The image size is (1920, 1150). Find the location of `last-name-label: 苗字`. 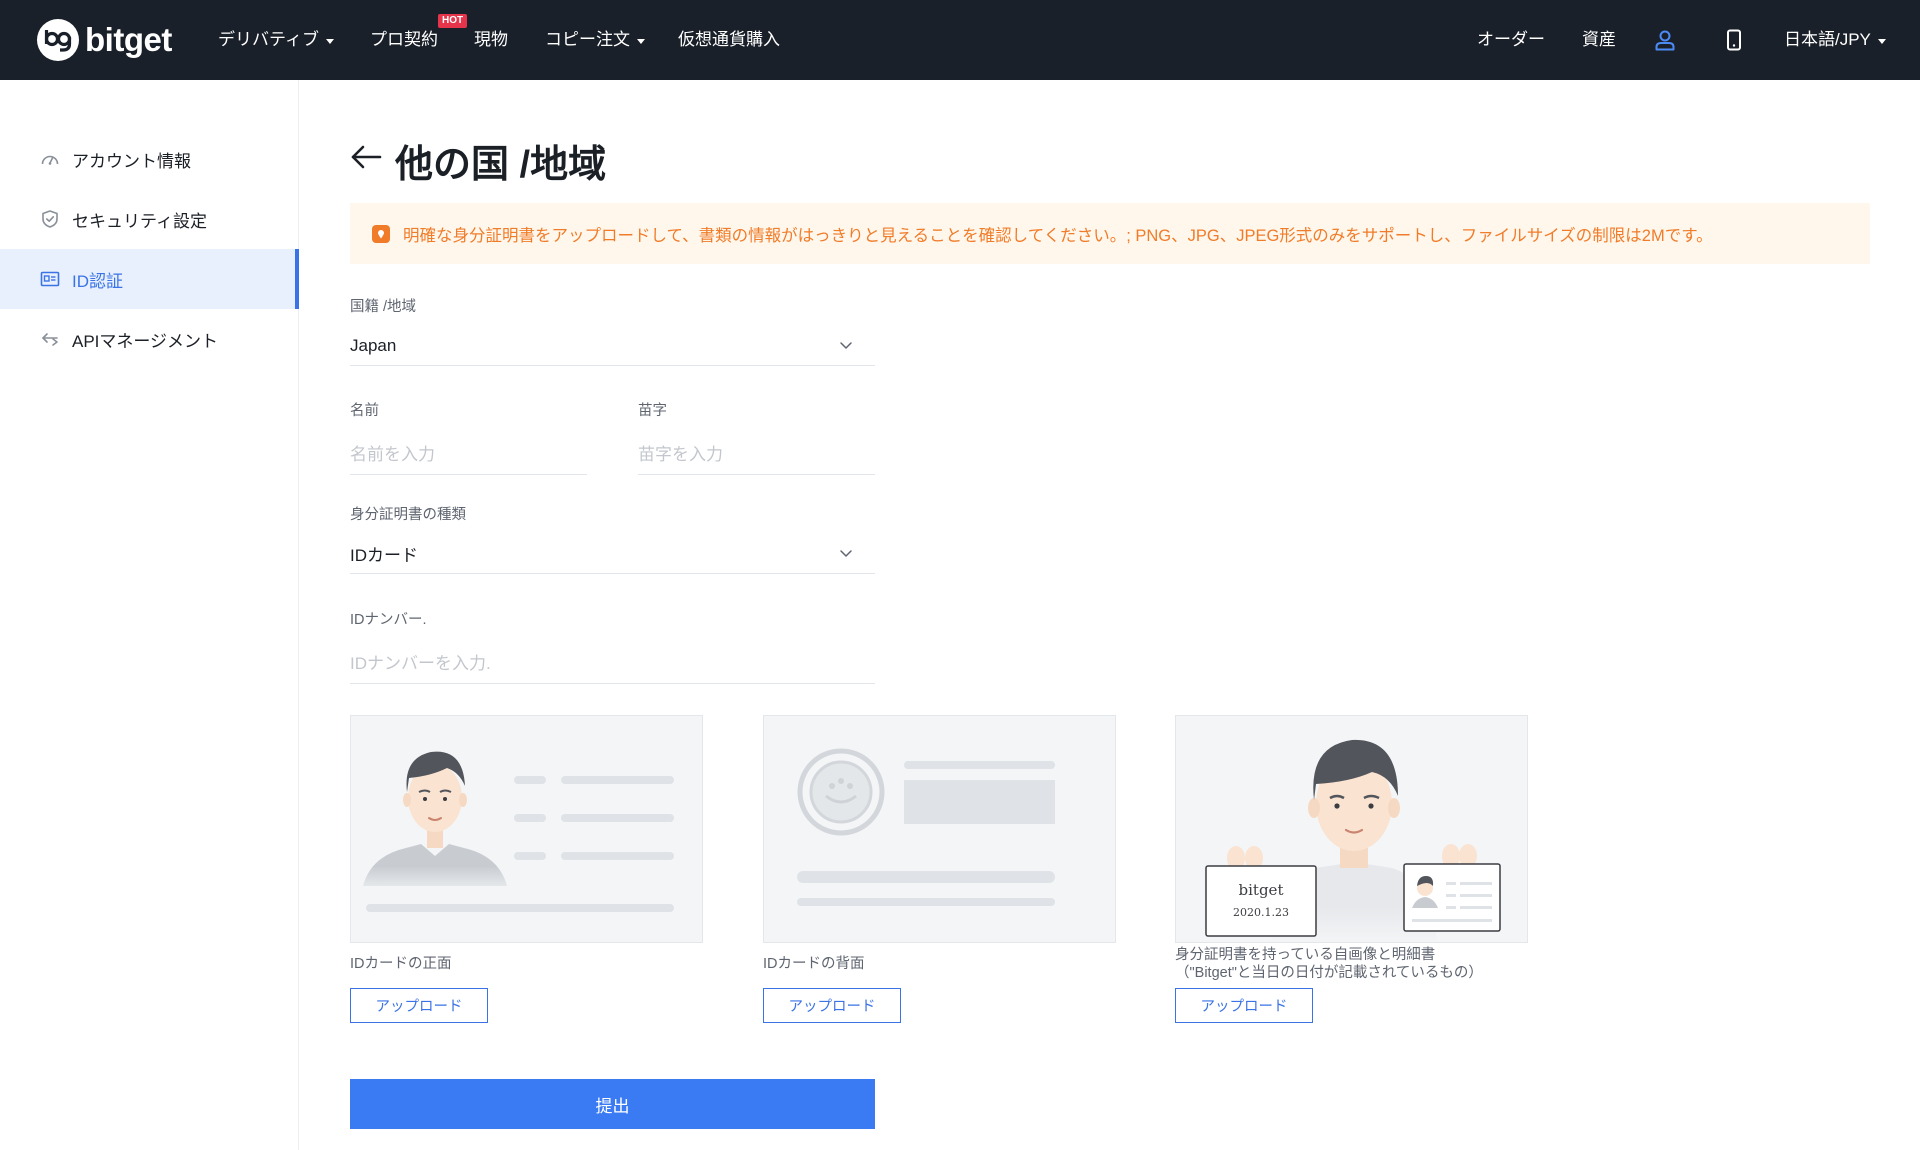

last-name-label: 苗字 is located at coordinates (652, 411).